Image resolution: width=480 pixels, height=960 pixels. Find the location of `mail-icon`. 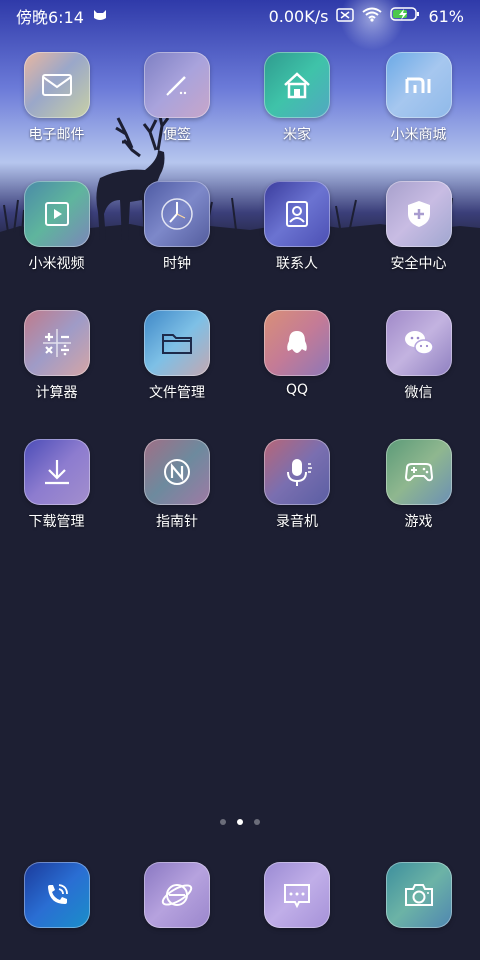

mail-icon is located at coordinates (56, 85).